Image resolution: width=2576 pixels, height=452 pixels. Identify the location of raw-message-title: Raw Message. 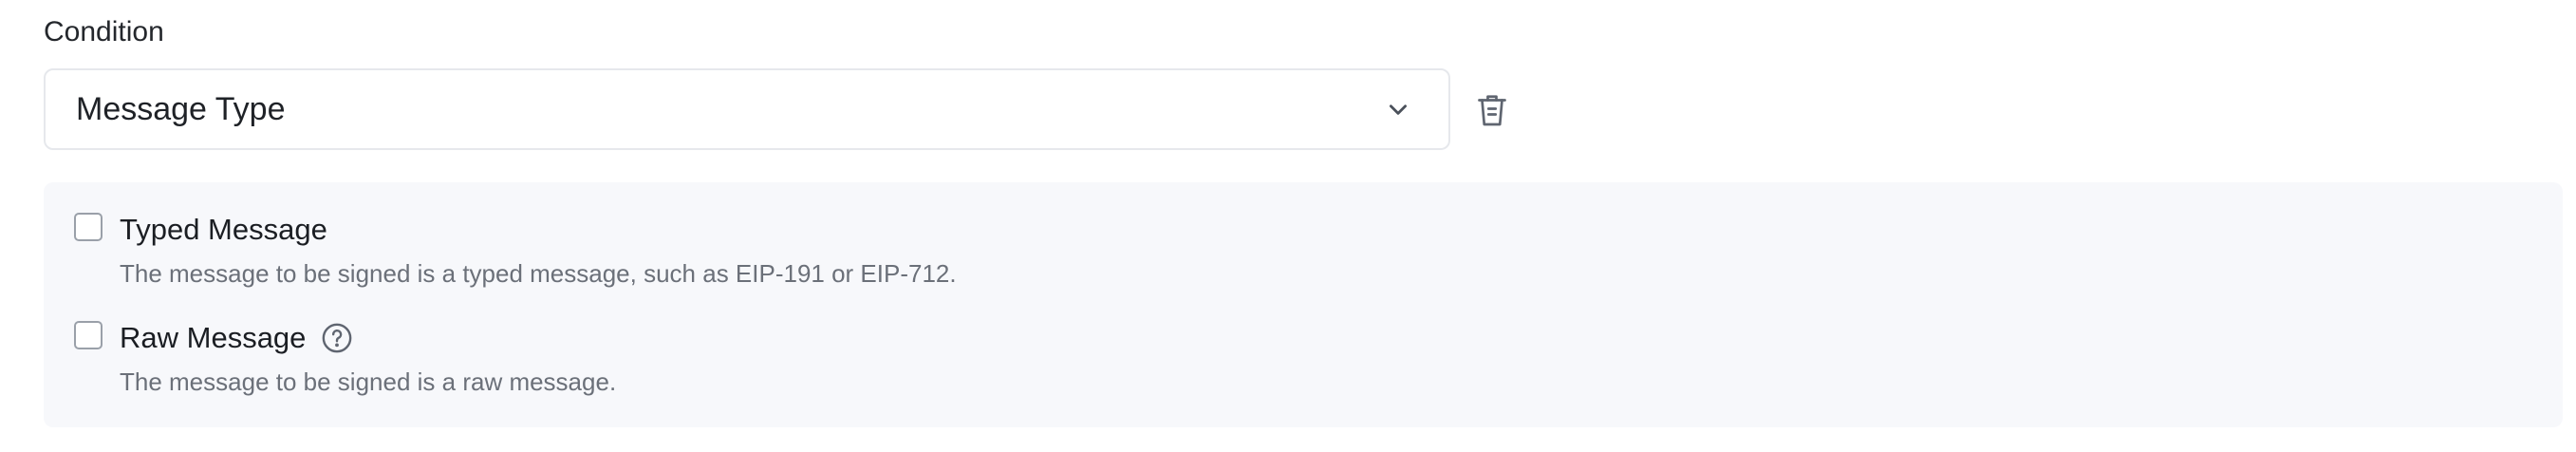
(213, 337).